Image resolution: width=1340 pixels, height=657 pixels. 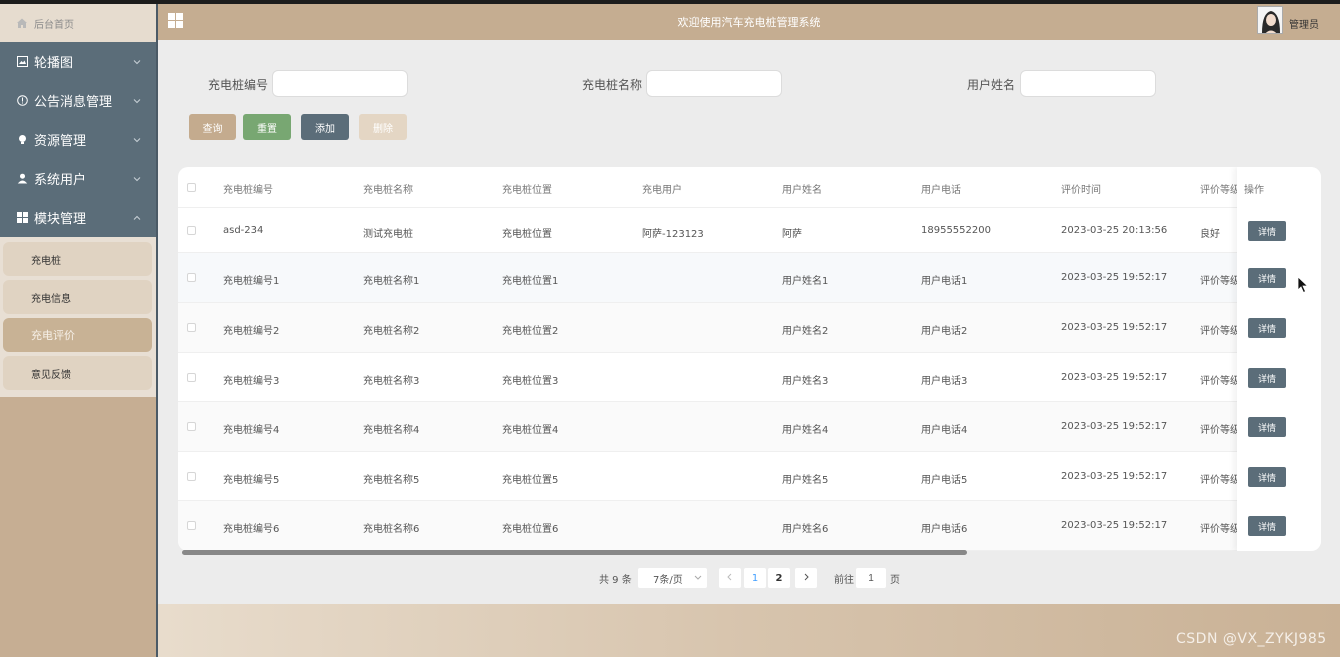 I want to click on col-header-review-level: 评价等级, so click(x=1219, y=188).